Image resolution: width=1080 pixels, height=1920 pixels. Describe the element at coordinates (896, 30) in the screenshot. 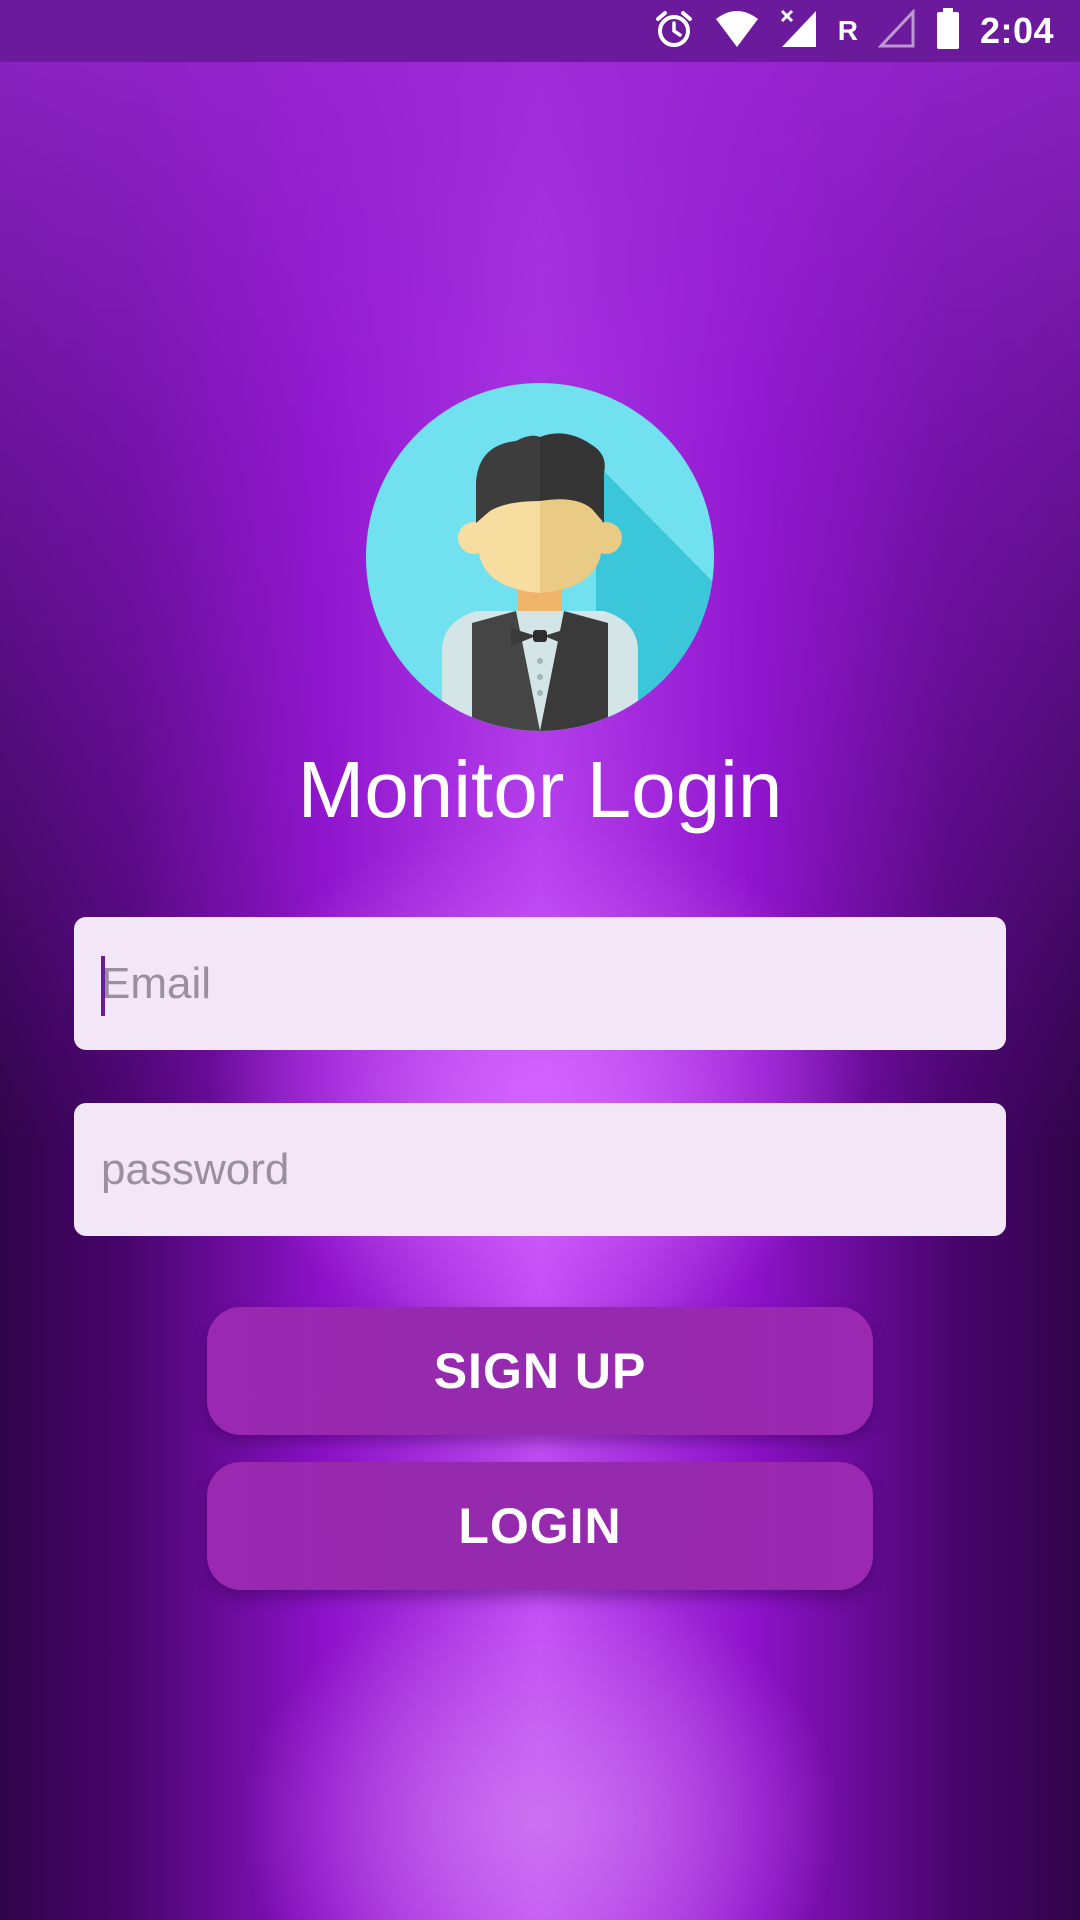

I see `no-signal-icon` at that location.